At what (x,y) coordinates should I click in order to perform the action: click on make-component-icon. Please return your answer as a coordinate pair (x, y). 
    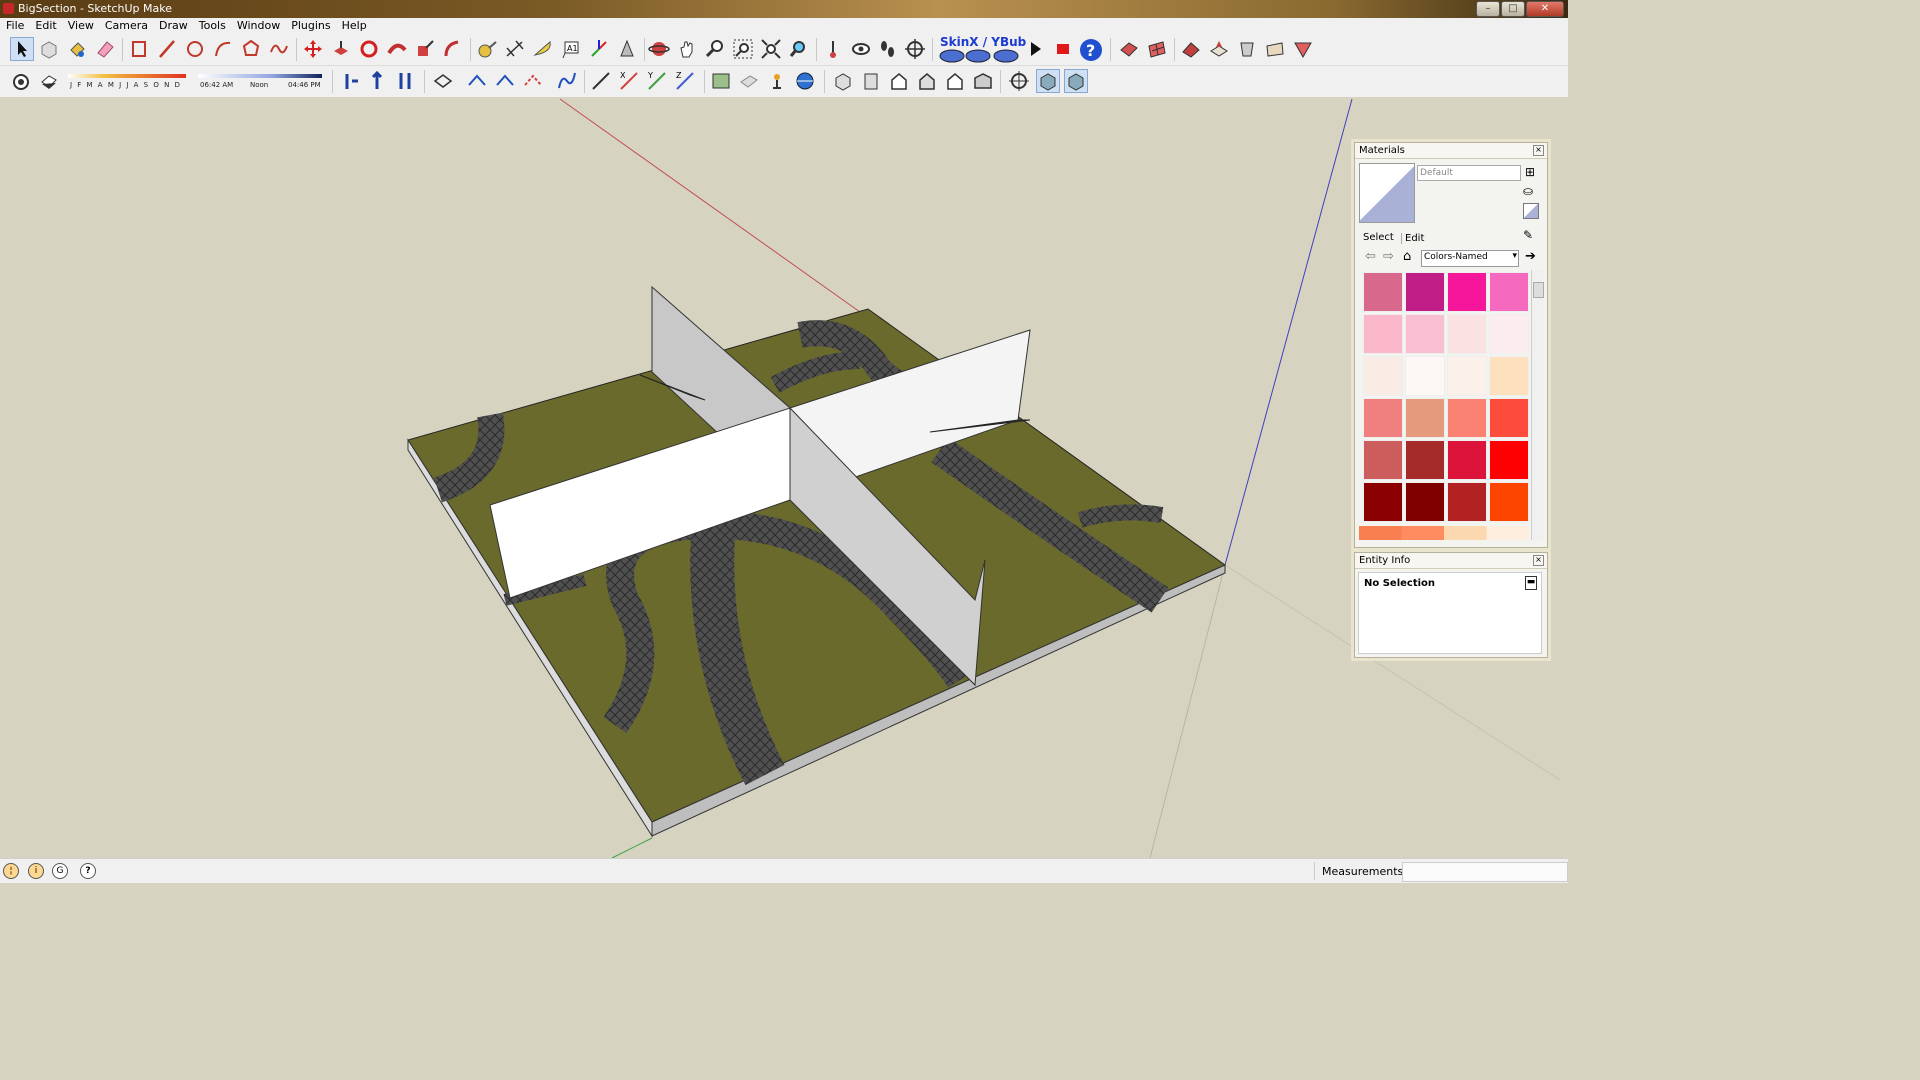
    Looking at the image, I should click on (49, 49).